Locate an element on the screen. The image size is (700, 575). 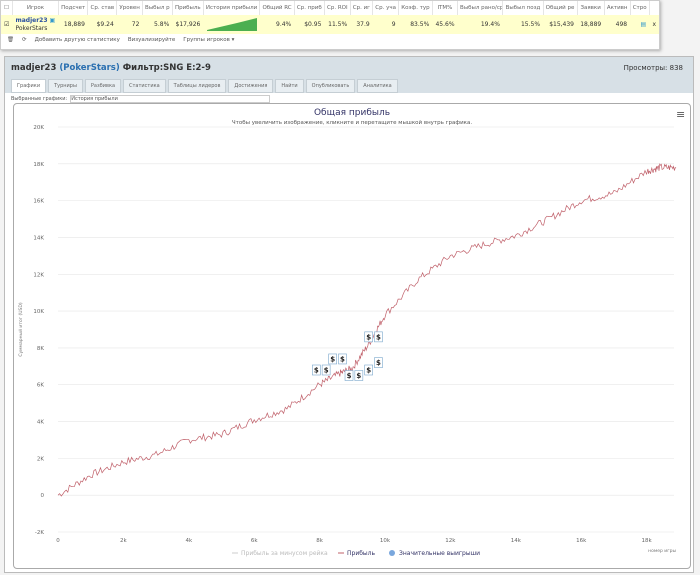
column-header: Выбыл позд is located at coordinates (523, 8).